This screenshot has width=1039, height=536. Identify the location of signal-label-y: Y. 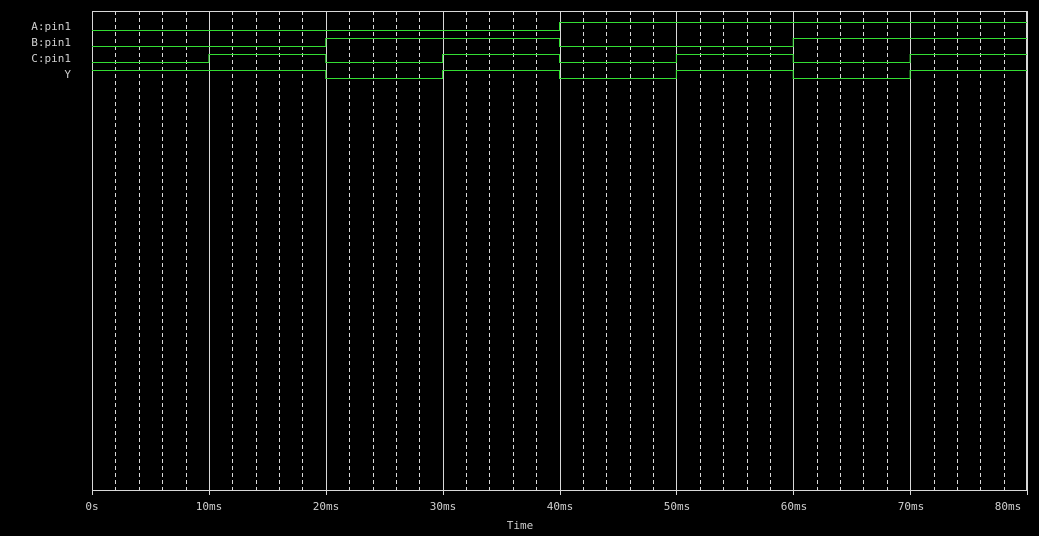
(67, 74).